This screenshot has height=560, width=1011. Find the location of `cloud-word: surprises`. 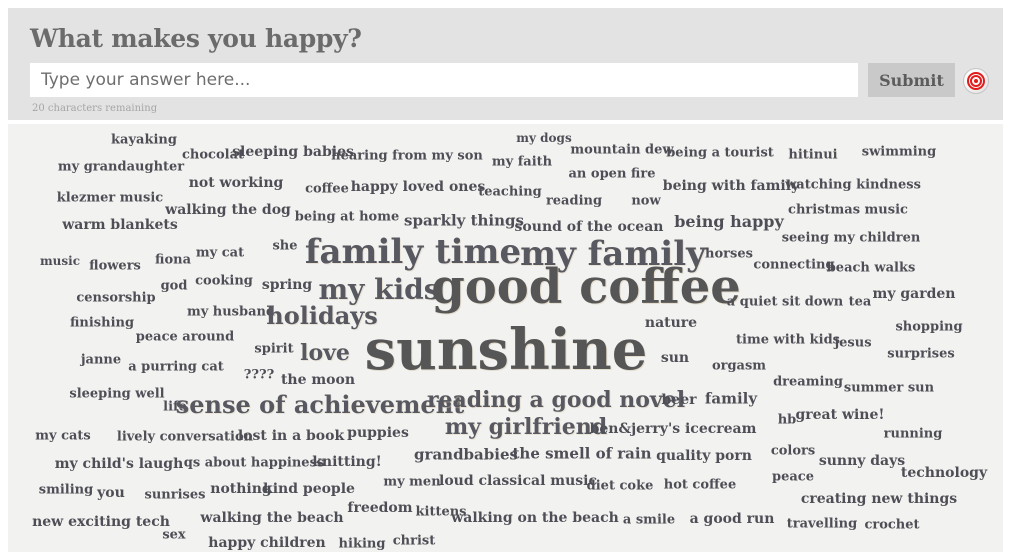

cloud-word: surprises is located at coordinates (920, 354).